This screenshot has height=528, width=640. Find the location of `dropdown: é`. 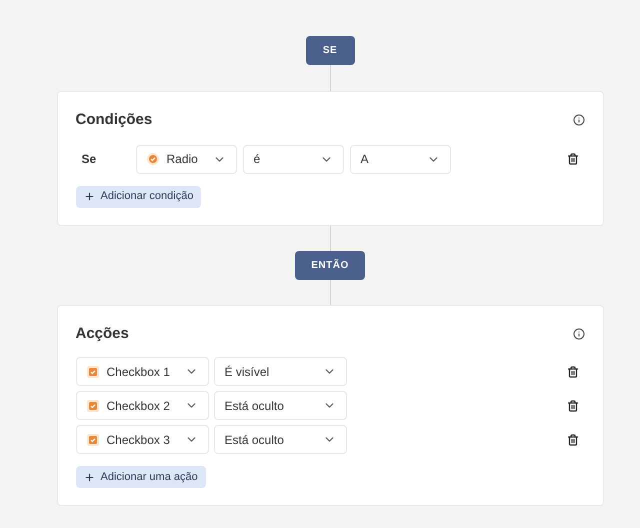

dropdown: é is located at coordinates (293, 159).